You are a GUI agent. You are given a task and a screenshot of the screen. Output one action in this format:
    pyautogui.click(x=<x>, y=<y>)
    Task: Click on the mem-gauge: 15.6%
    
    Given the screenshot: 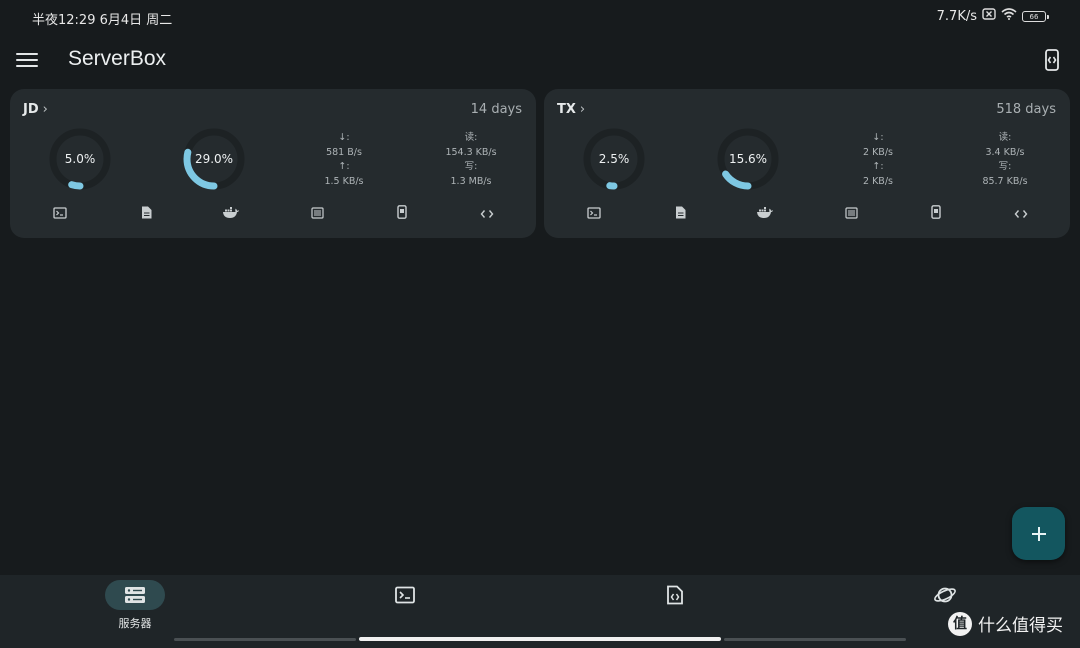 What is the action you would take?
    pyautogui.click(x=748, y=159)
    